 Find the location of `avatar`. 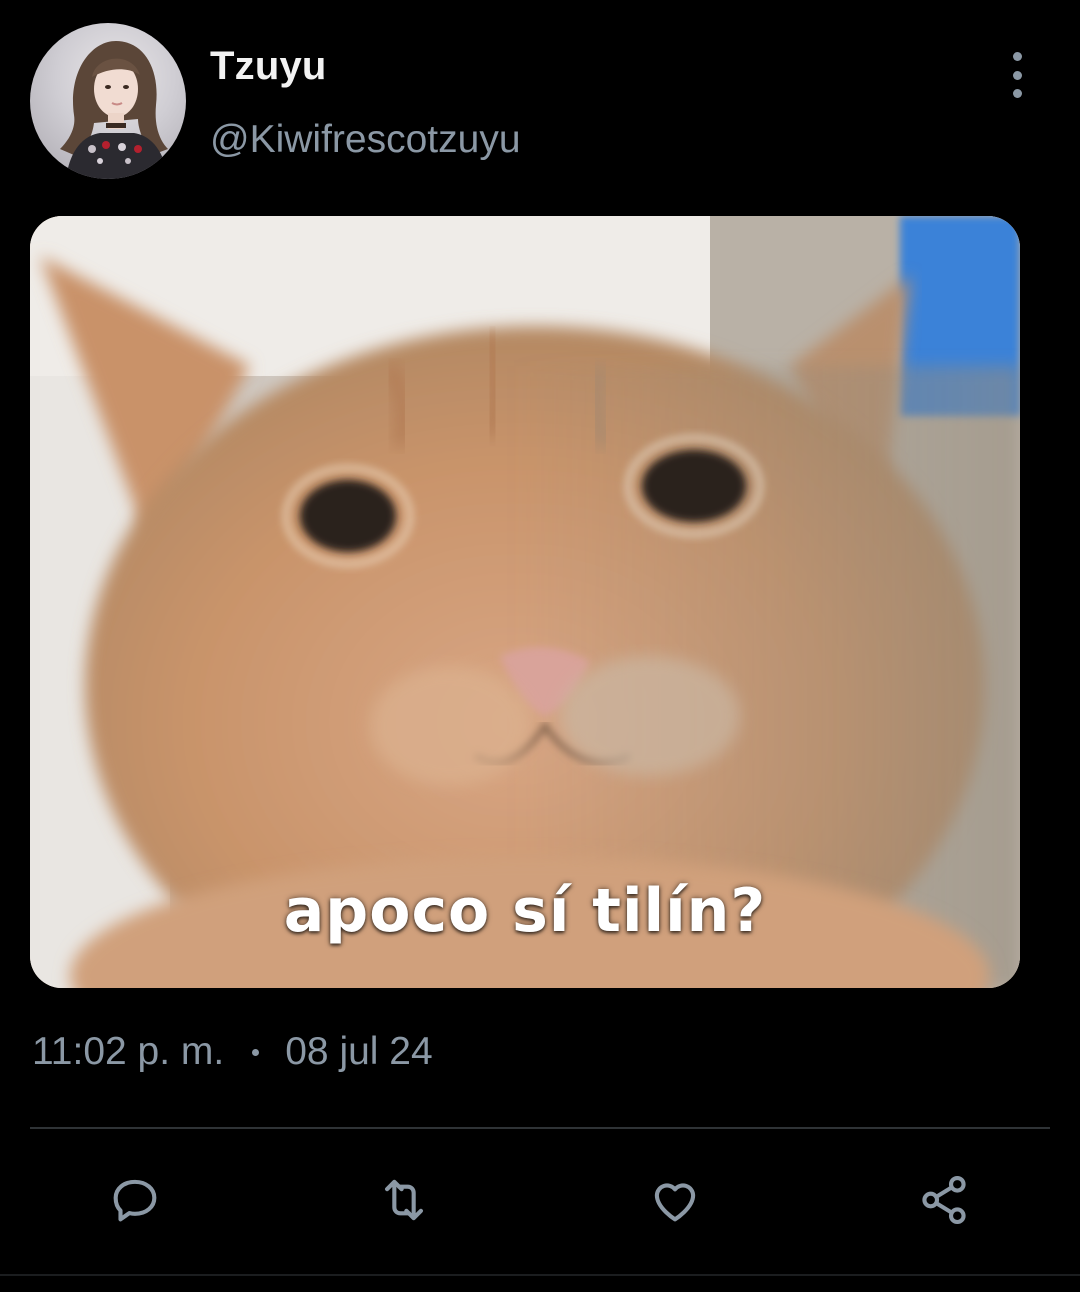

avatar is located at coordinates (108, 101).